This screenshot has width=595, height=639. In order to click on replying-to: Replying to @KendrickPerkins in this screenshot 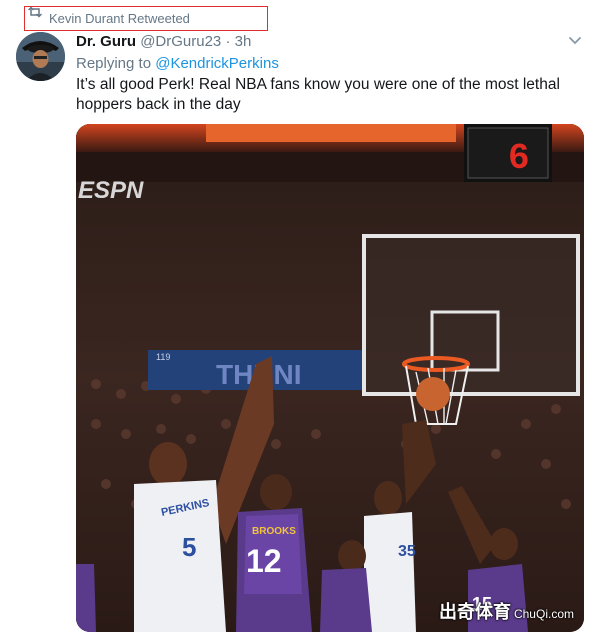, I will do `click(177, 63)`.